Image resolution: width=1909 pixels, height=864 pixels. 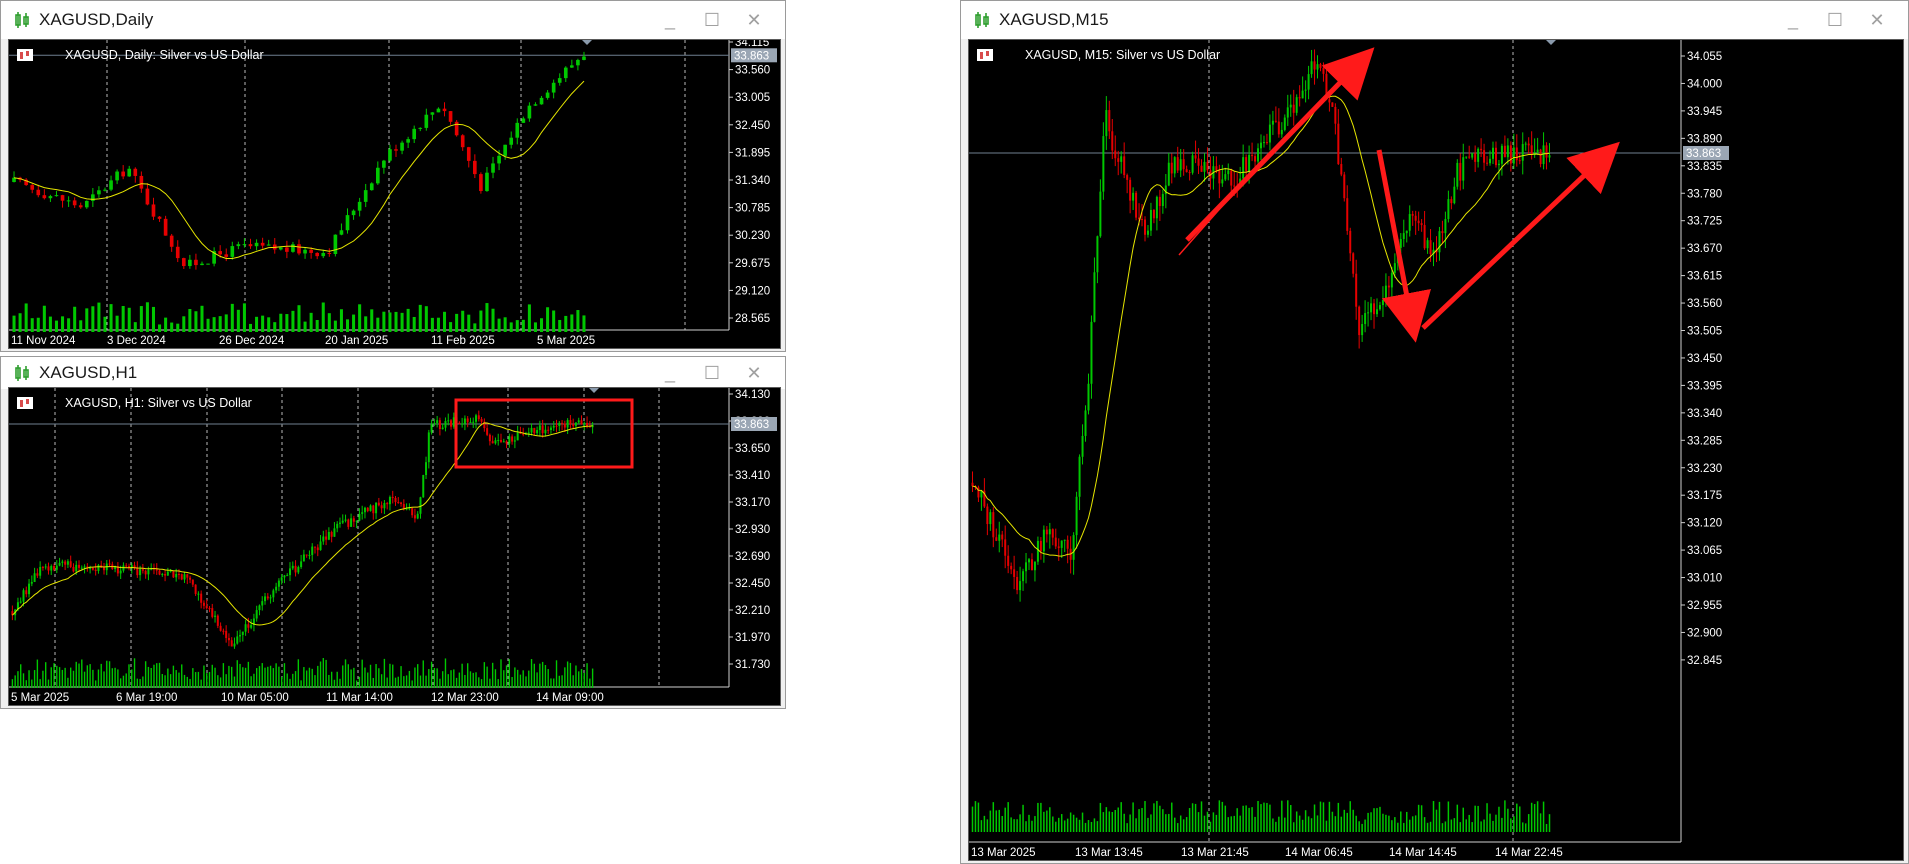 I want to click on title-bar: XAGUSD,Daily _ ☐ ✕, so click(x=393, y=20).